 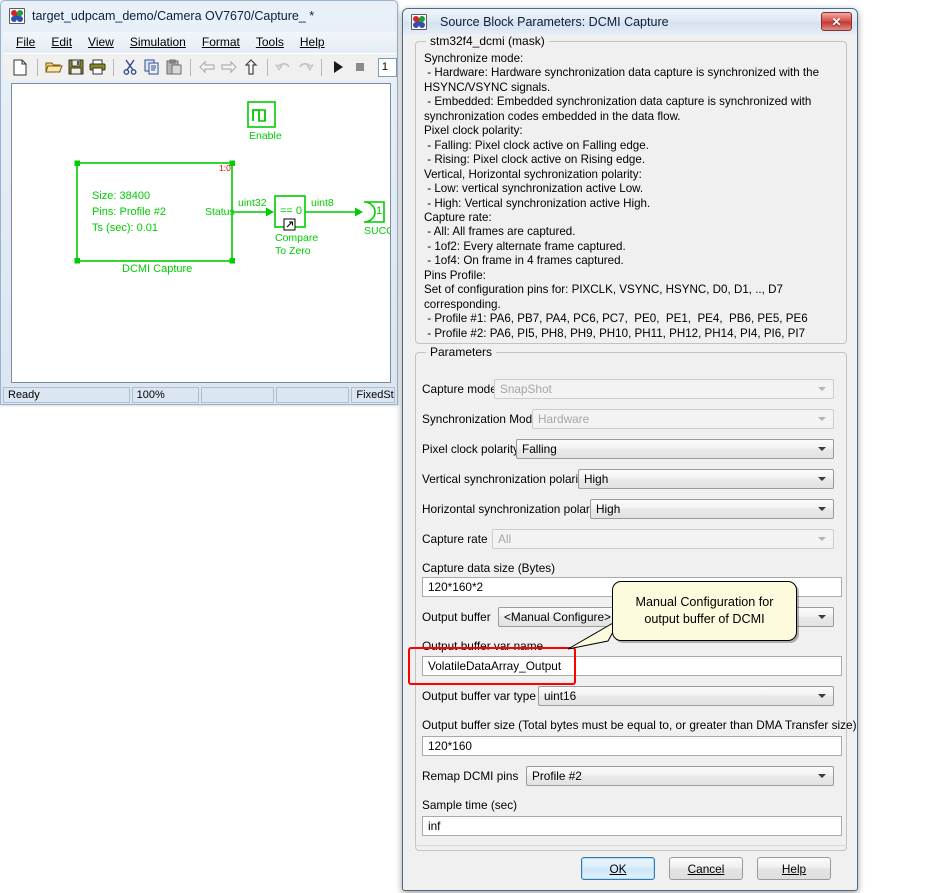 I want to click on open-model-icon, so click(x=54, y=67).